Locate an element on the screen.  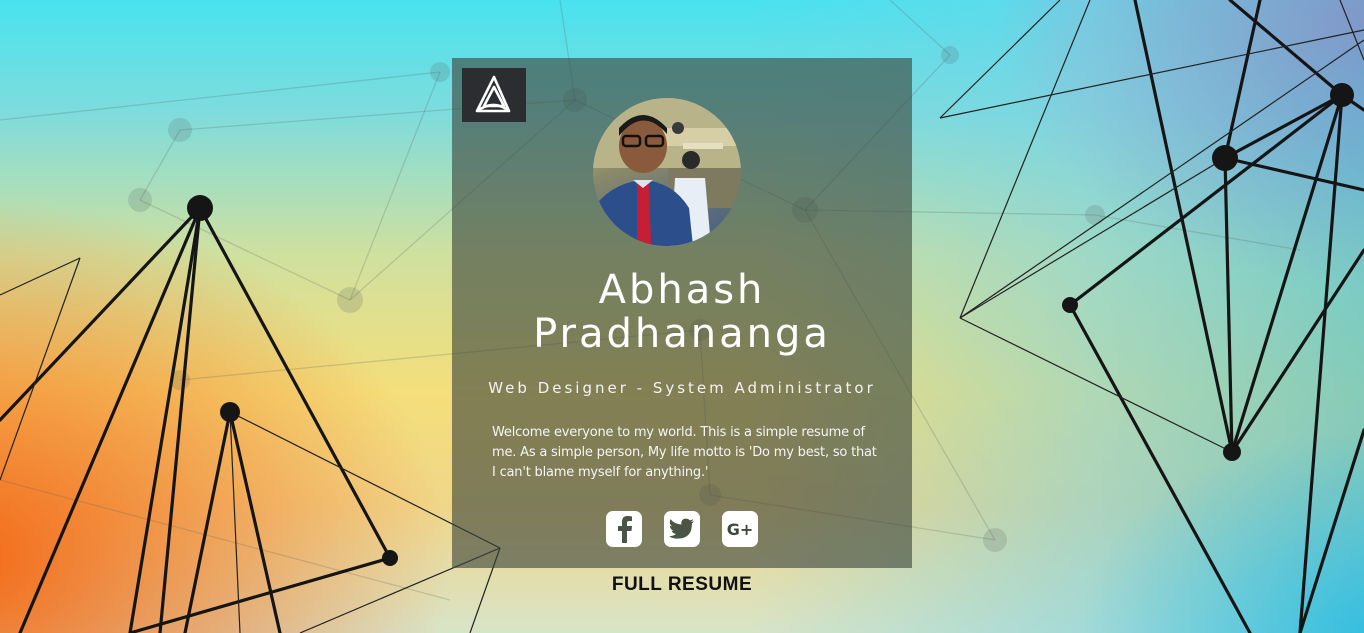
profile-role: Web Designer - System Administrator is located at coordinates (682, 388).